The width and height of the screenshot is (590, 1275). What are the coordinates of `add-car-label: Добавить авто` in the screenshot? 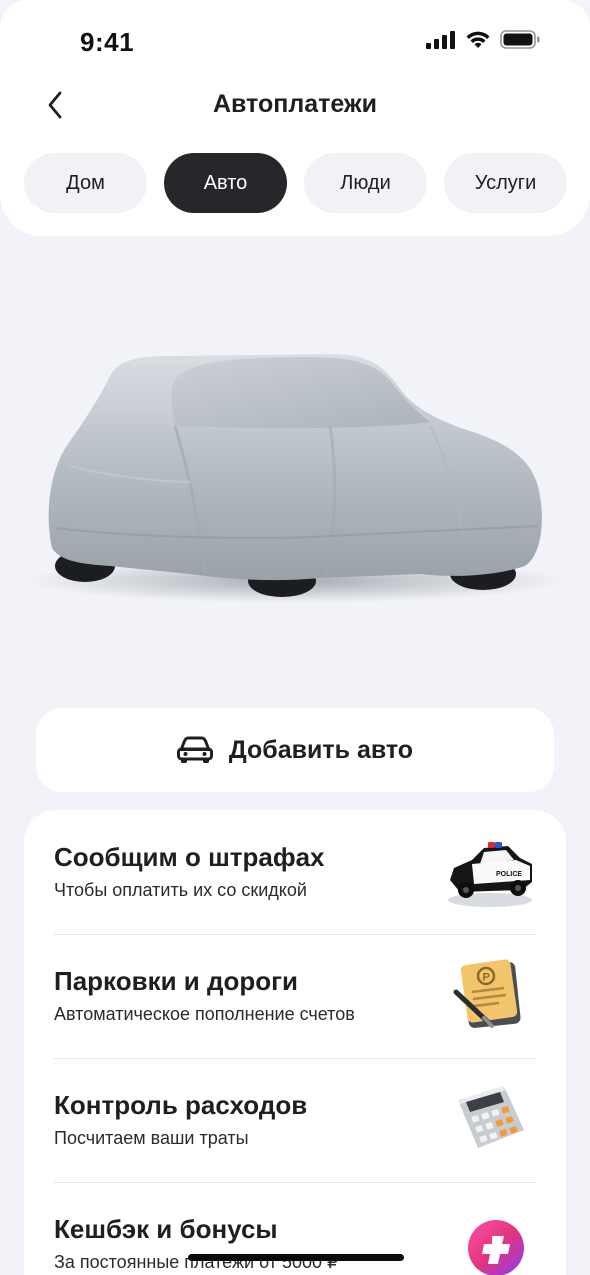 It's located at (321, 749).